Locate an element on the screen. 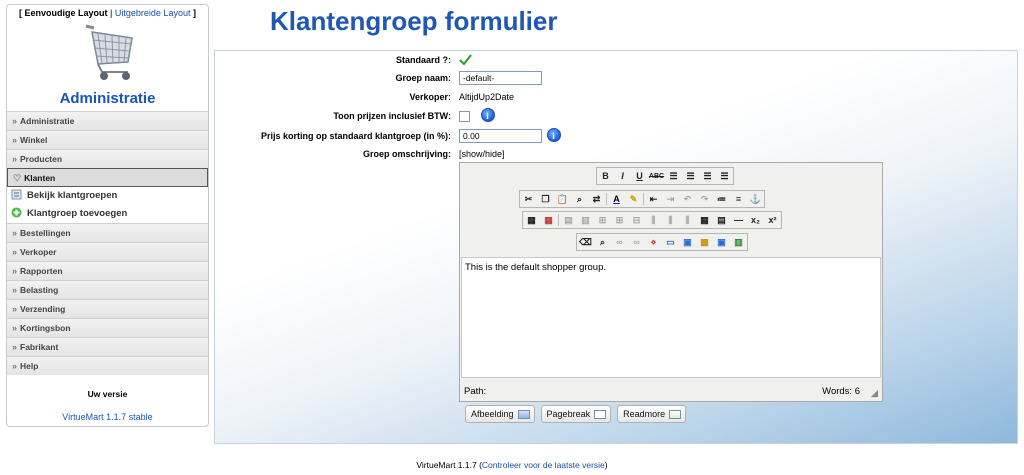  bracket-close: ] is located at coordinates (194, 13).